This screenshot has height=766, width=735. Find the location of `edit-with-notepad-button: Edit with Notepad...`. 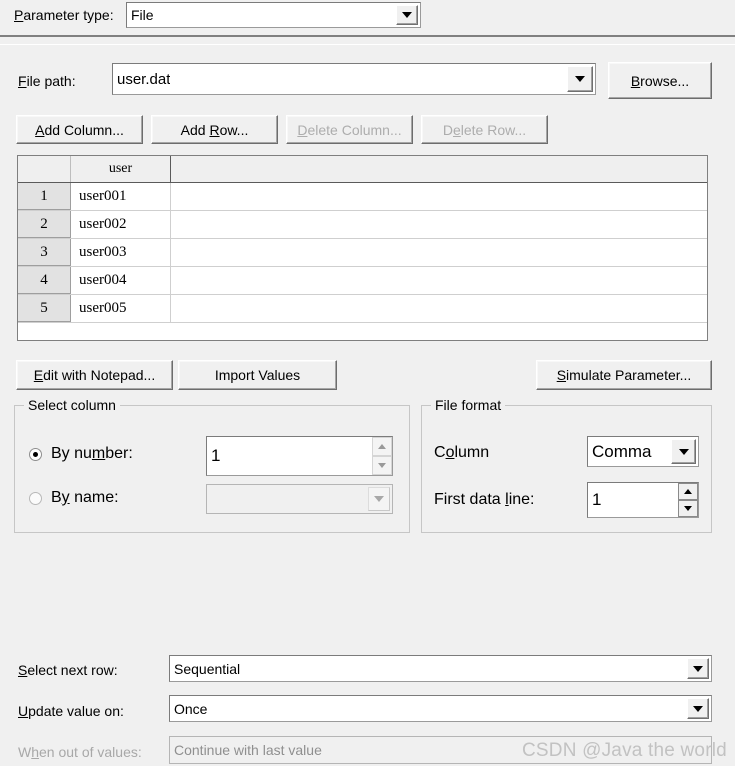

edit-with-notepad-button: Edit with Notepad... is located at coordinates (94, 375).